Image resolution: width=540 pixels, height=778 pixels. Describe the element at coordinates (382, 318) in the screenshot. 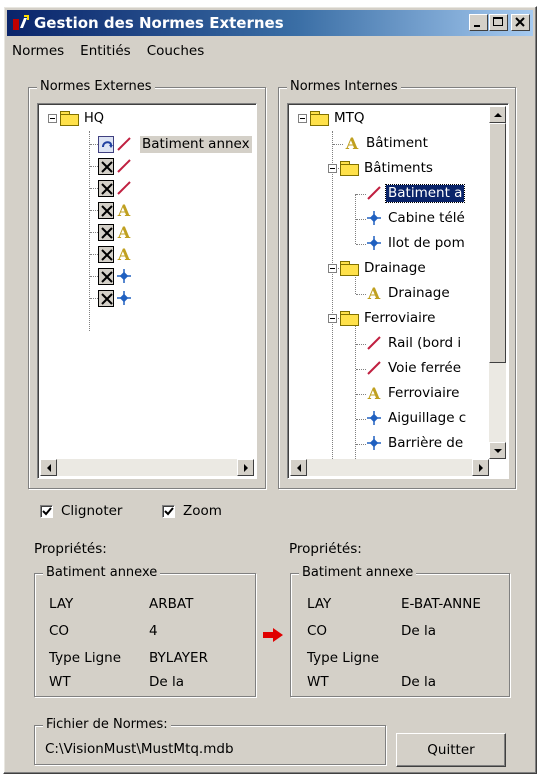

I see `tree-node-ferroviaire-folder: Ferroviaire` at that location.